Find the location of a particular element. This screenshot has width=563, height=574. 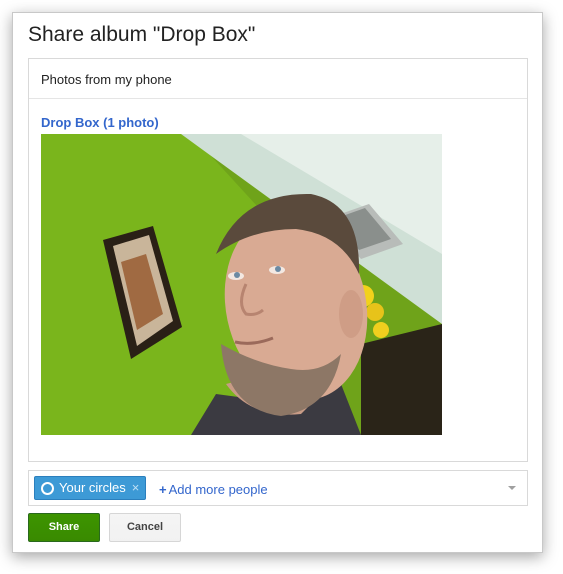

plus-icon: + is located at coordinates (163, 489).